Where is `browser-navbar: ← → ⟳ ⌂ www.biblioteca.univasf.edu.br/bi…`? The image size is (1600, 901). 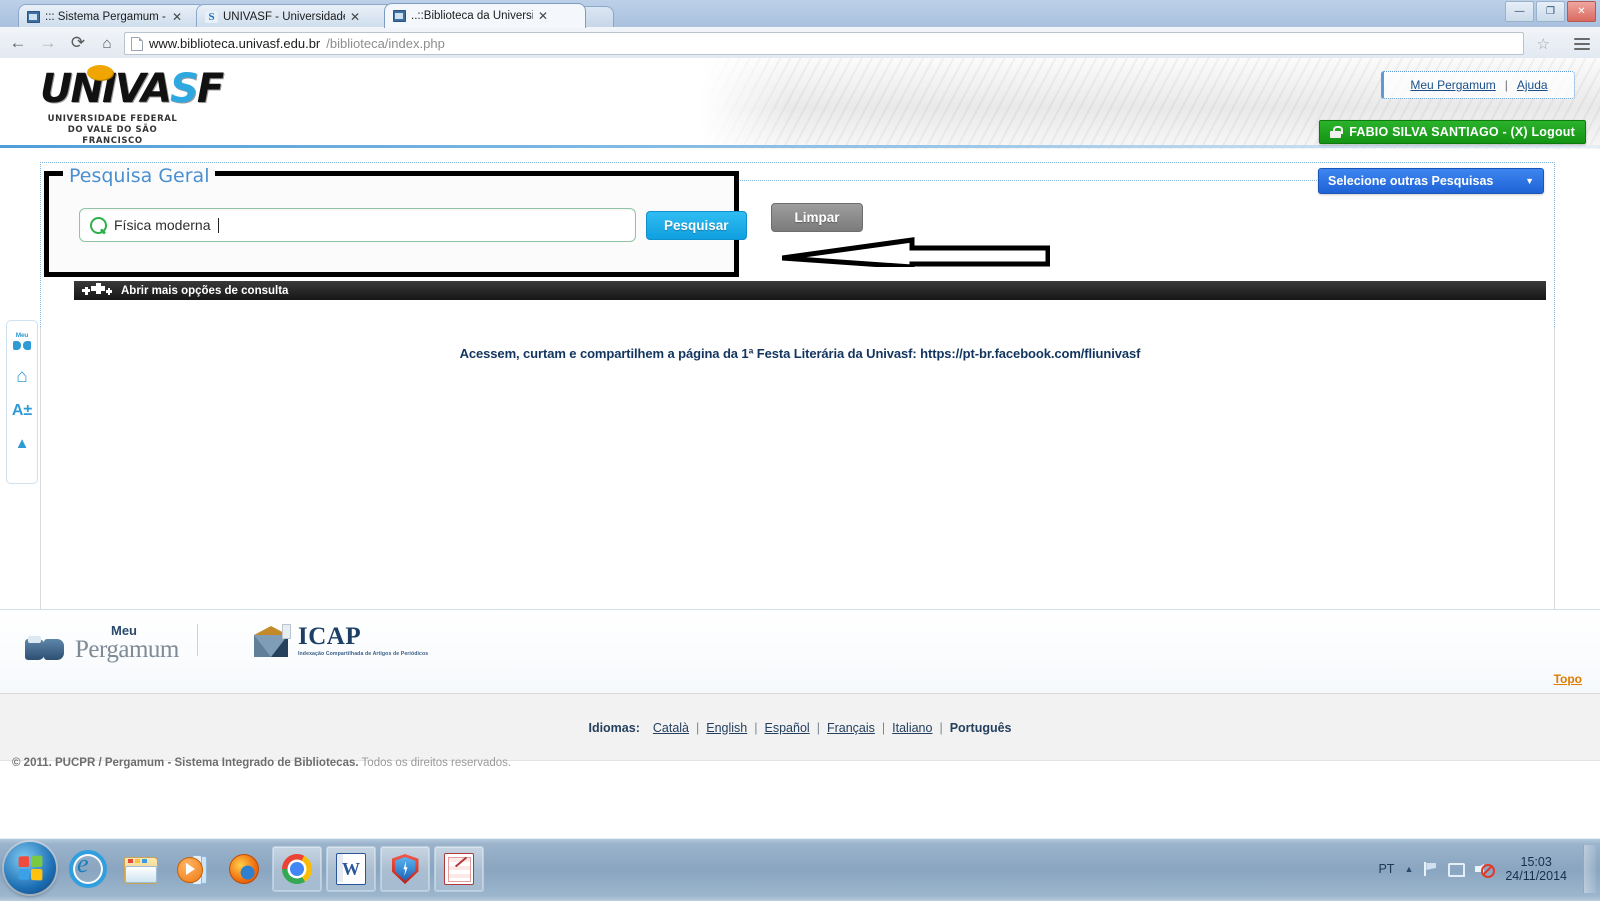 browser-navbar: ← → ⟳ ⌂ www.biblioteca.univasf.edu.br/bi… is located at coordinates (800, 43).